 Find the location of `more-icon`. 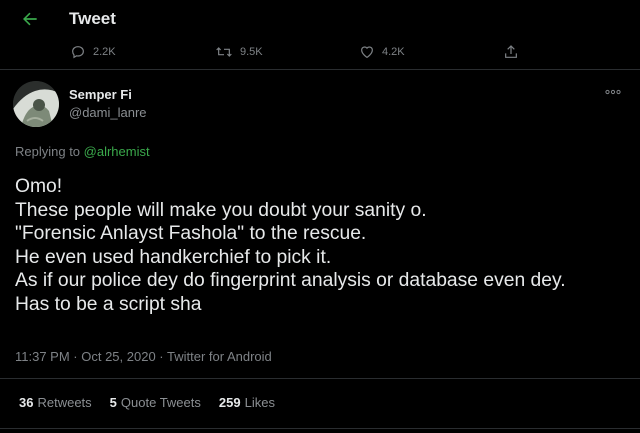

more-icon is located at coordinates (613, 92).